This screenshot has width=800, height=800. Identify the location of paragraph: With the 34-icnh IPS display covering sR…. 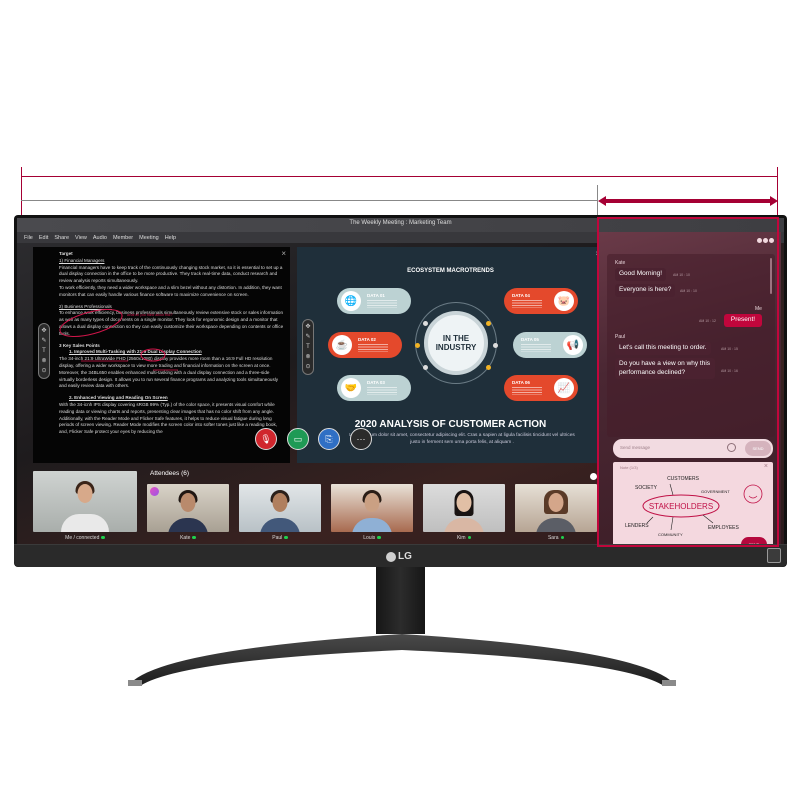
(167, 407).